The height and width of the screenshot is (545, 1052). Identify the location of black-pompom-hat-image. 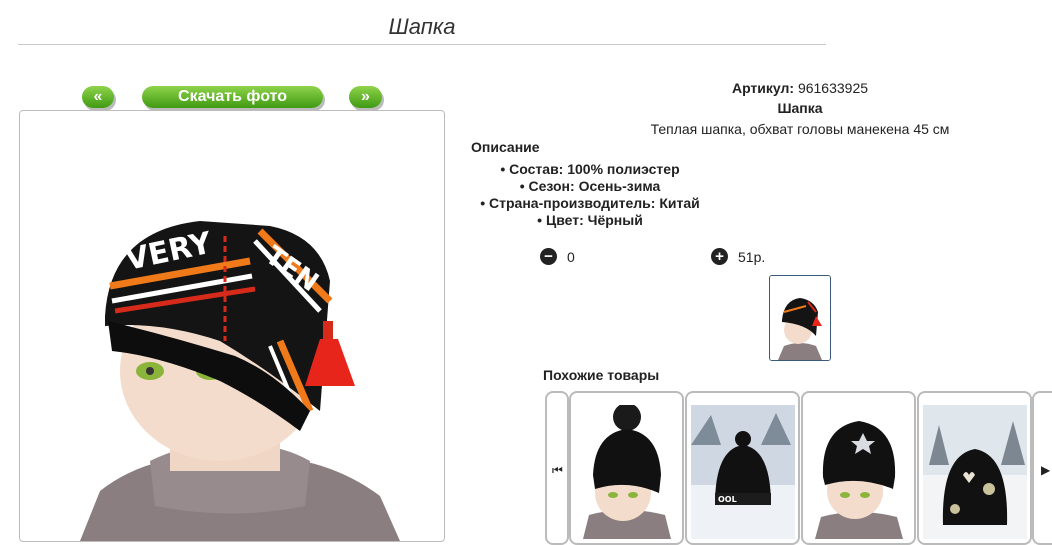
(627, 472).